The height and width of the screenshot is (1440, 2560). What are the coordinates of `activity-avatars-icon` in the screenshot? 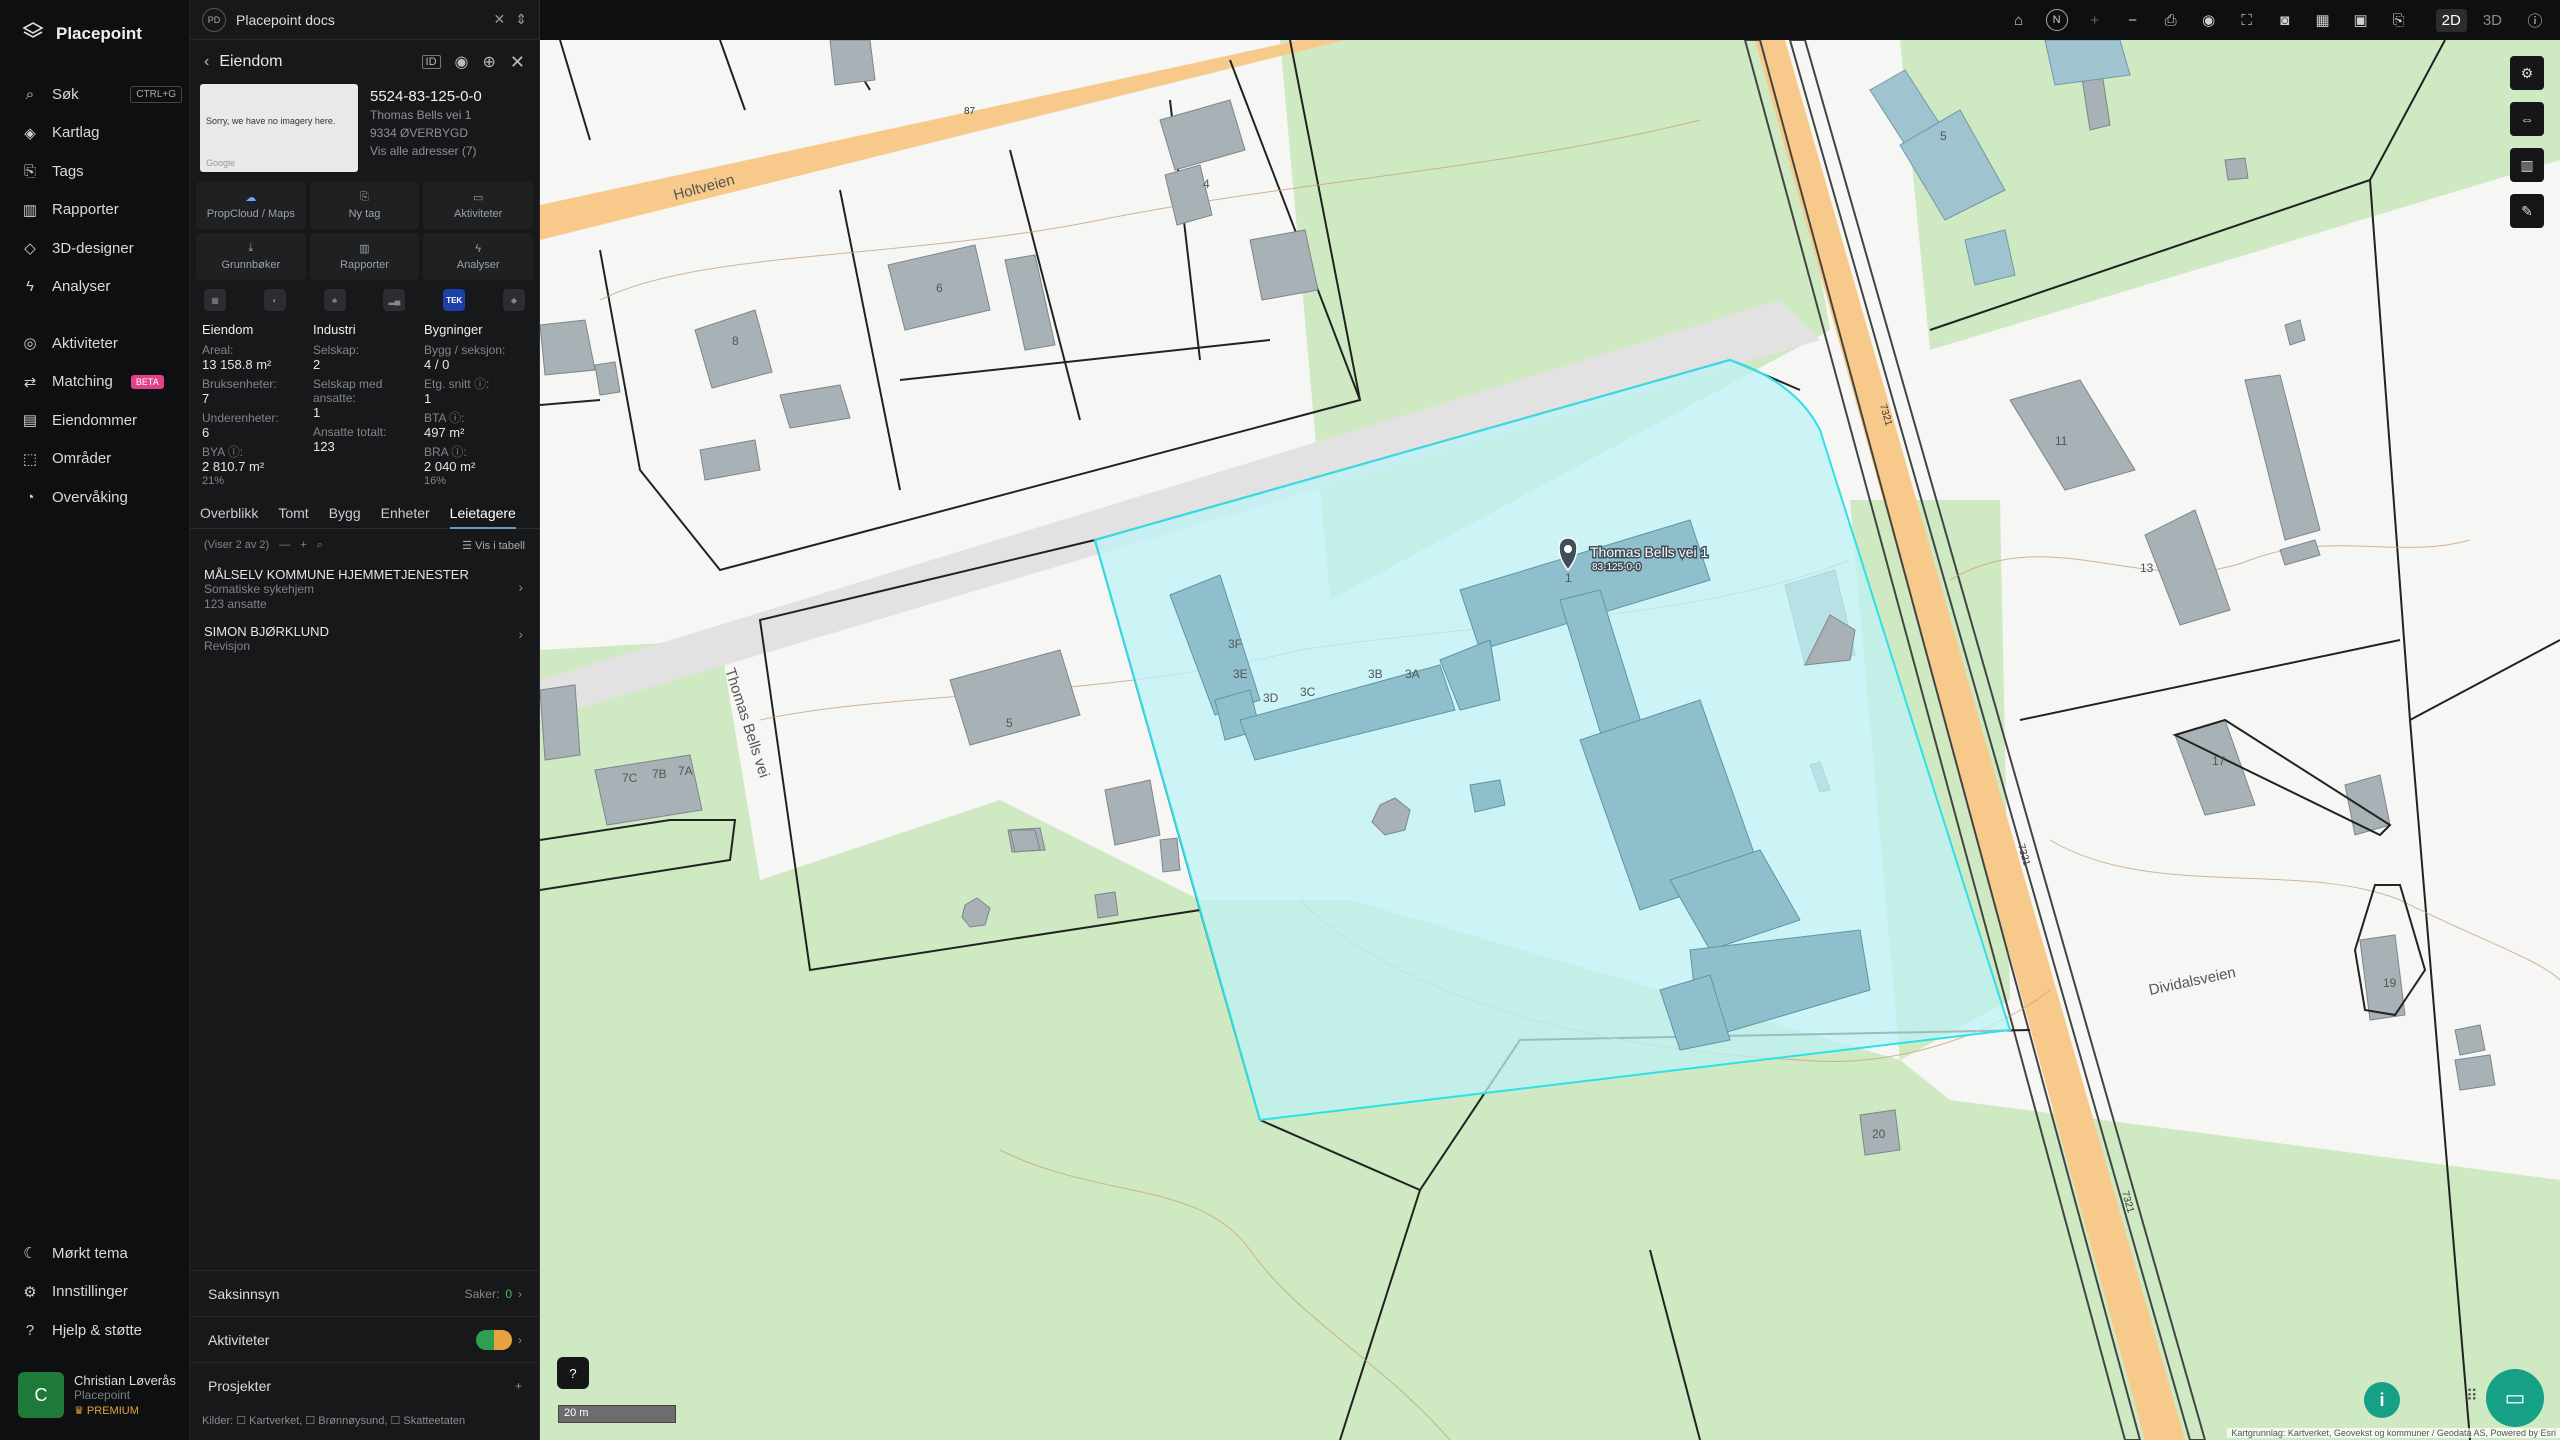 It's located at (494, 1339).